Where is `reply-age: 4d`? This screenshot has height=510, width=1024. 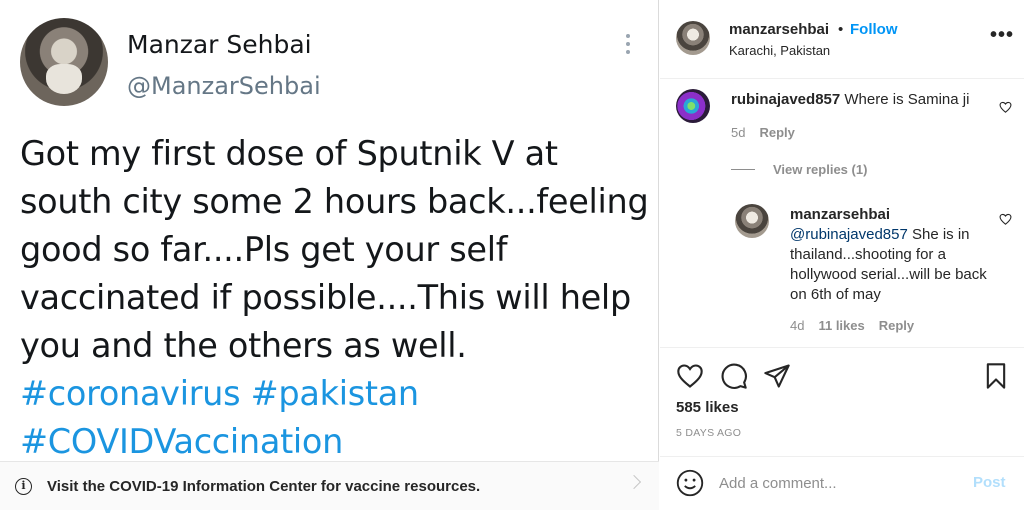 reply-age: 4d is located at coordinates (797, 325).